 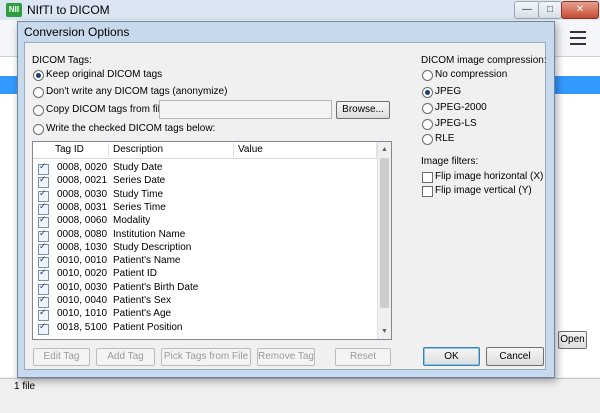 What do you see at coordinates (139, 207) in the screenshot?
I see `tag-description-cell: Series Time` at bounding box center [139, 207].